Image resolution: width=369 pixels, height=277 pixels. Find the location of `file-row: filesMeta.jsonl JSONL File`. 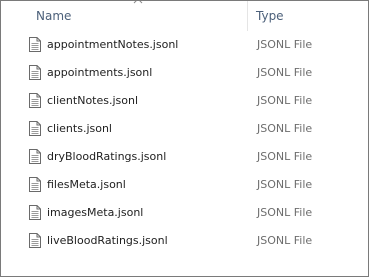

file-row: filesMeta.jsonl JSONL File is located at coordinates (184, 185).